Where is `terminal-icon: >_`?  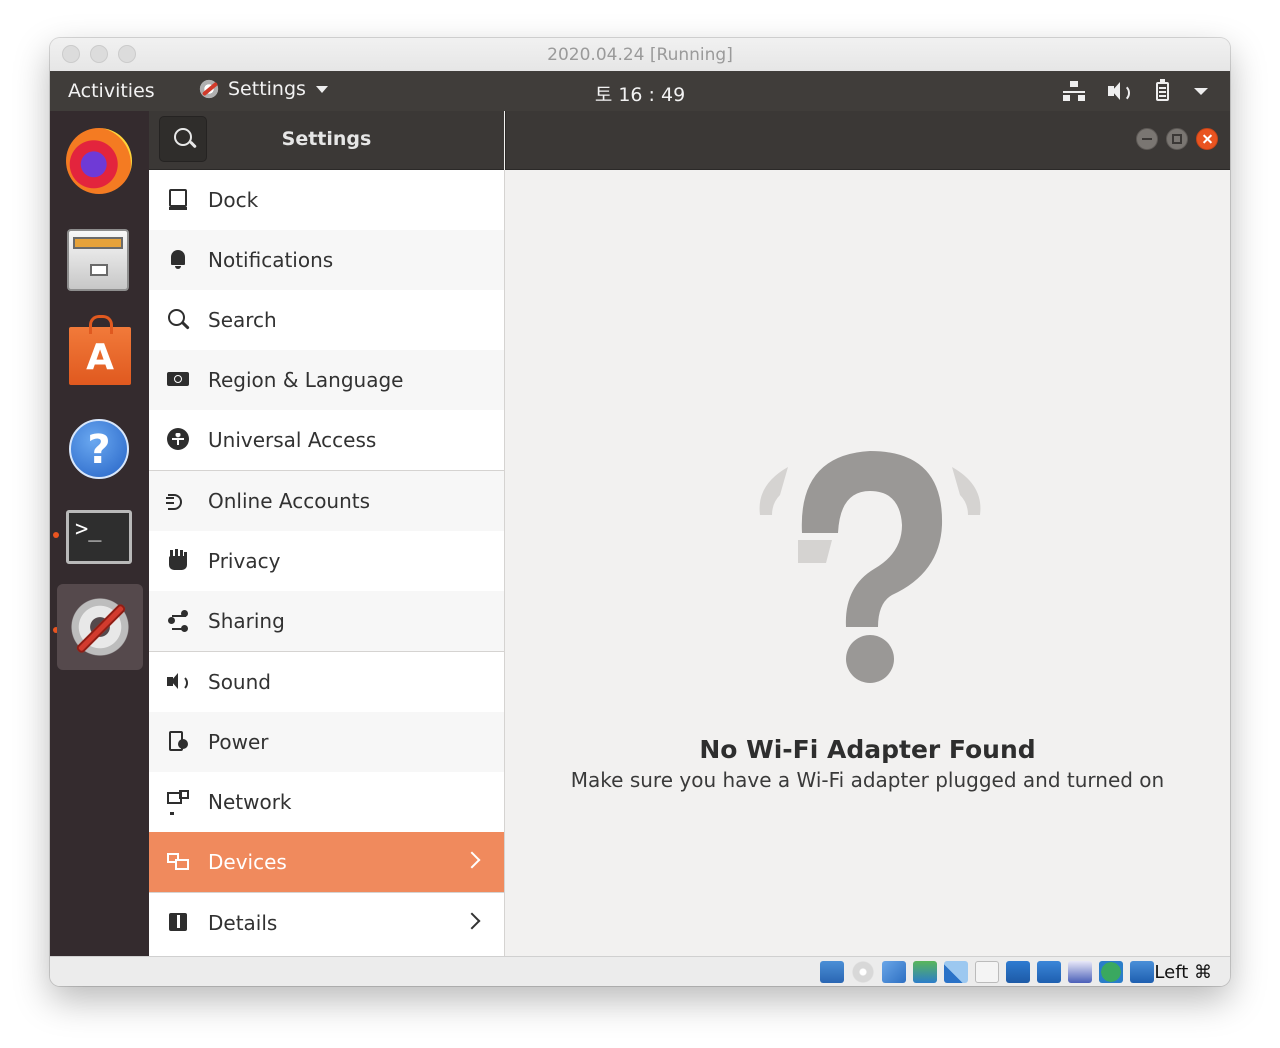 terminal-icon: >_ is located at coordinates (99, 537).